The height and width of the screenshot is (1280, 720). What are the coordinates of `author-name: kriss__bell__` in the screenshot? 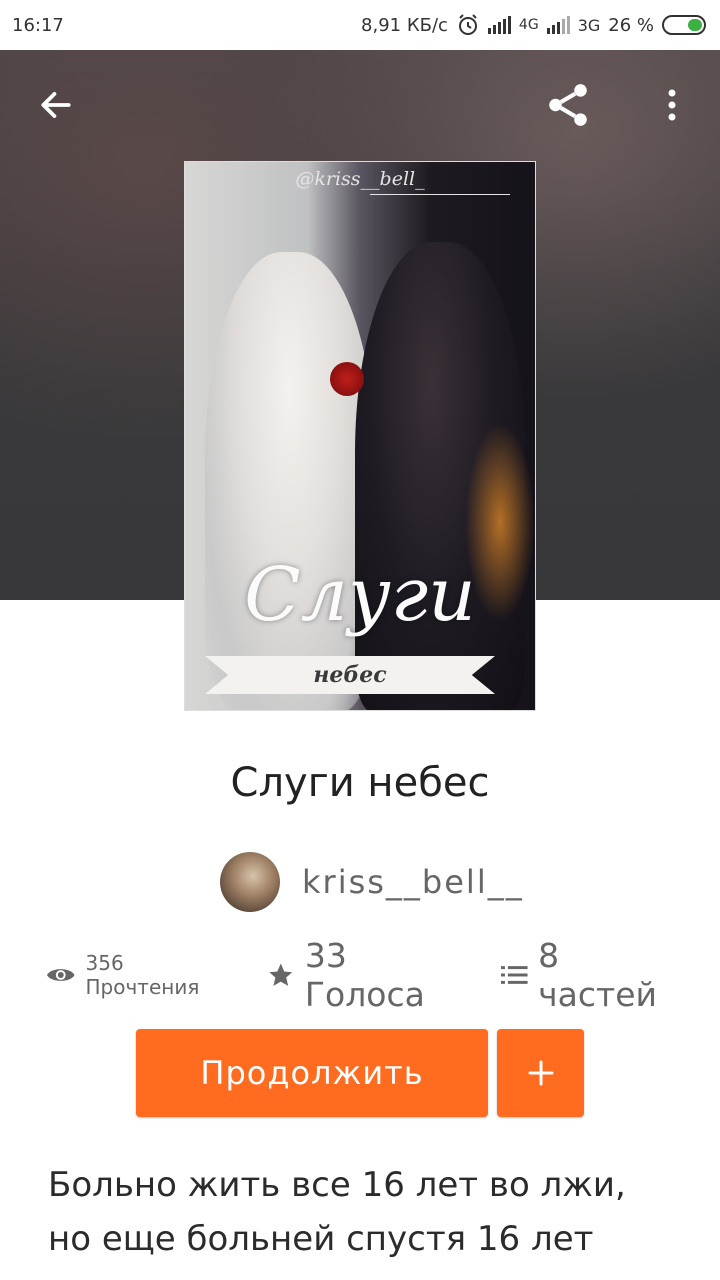 It's located at (413, 882).